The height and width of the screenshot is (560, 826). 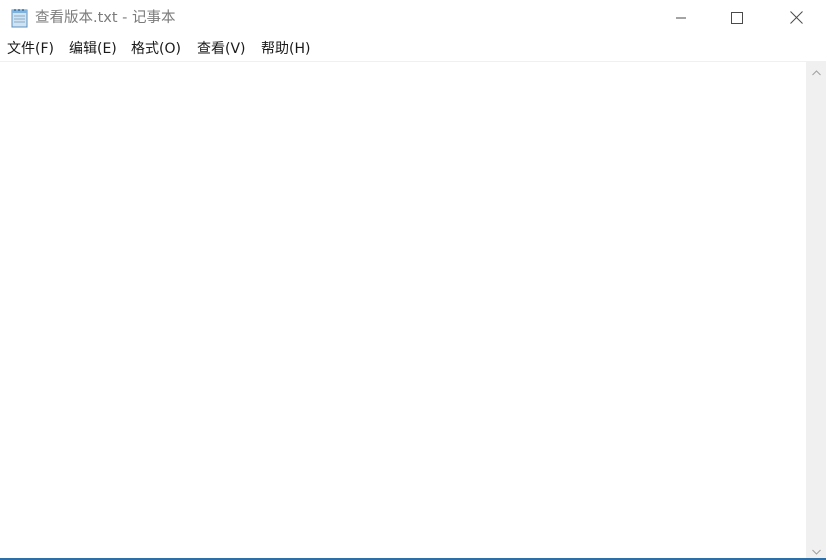 I want to click on notepad-icon, so click(x=19, y=18).